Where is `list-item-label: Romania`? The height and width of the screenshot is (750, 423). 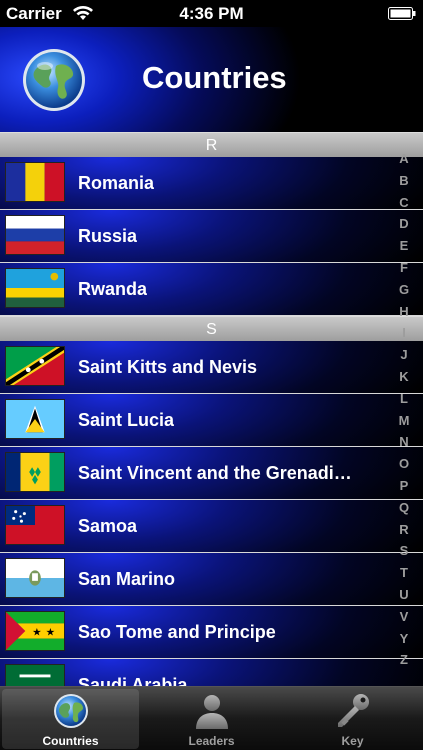 list-item-label: Romania is located at coordinates (116, 183).